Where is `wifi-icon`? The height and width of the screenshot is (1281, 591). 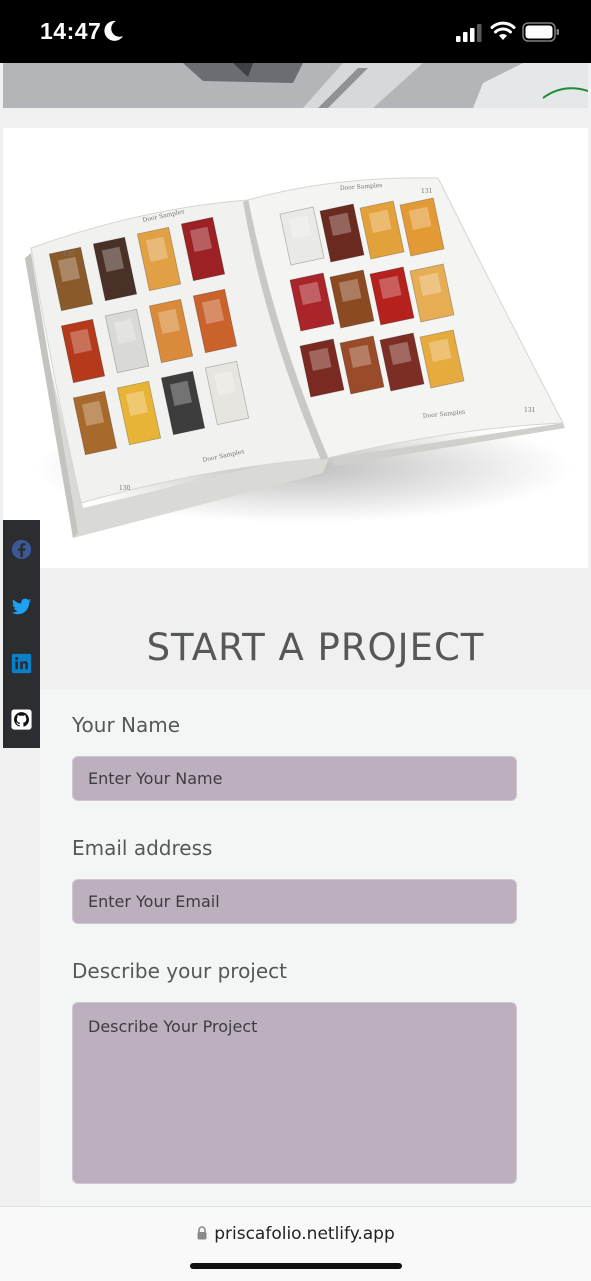 wifi-icon is located at coordinates (503, 30).